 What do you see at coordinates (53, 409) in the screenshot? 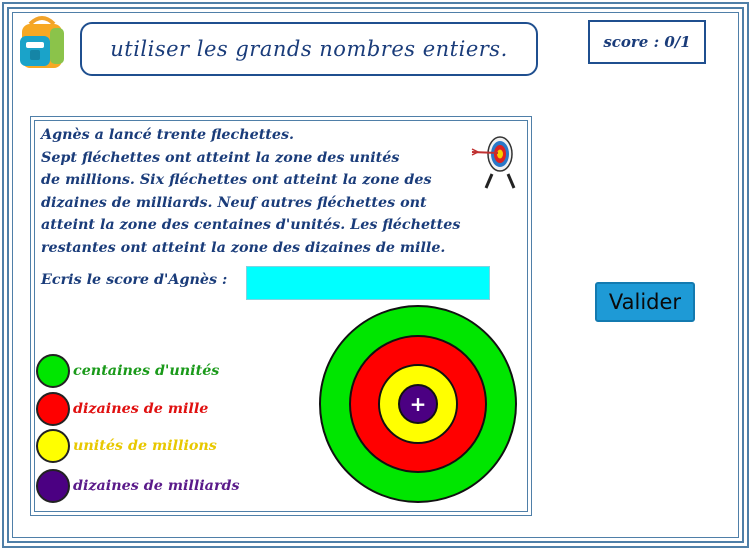
I see `legend-dot-red` at bounding box center [53, 409].